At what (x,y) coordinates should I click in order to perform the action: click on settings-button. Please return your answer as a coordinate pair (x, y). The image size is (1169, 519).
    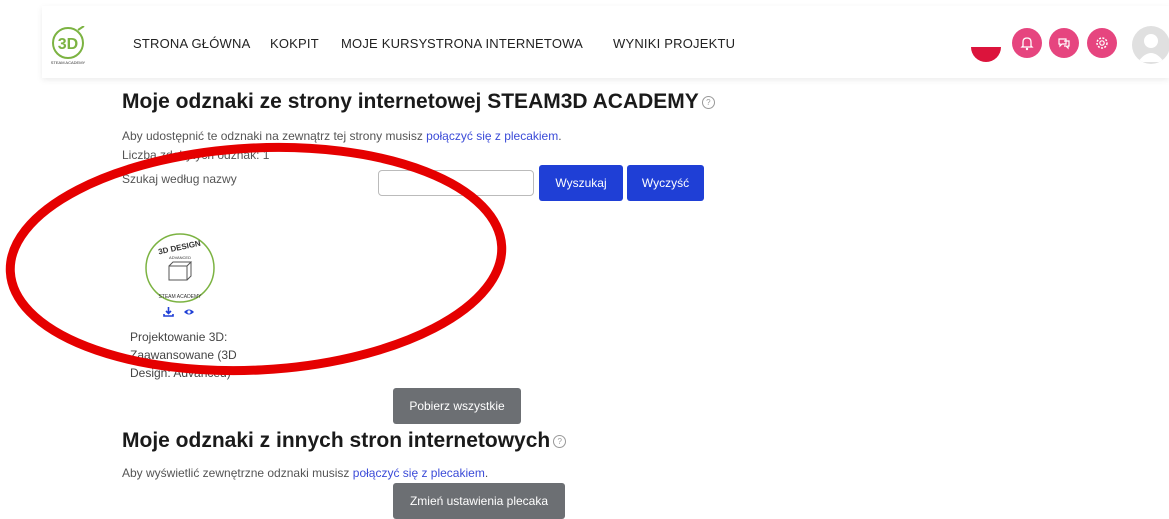
    Looking at the image, I should click on (1102, 43).